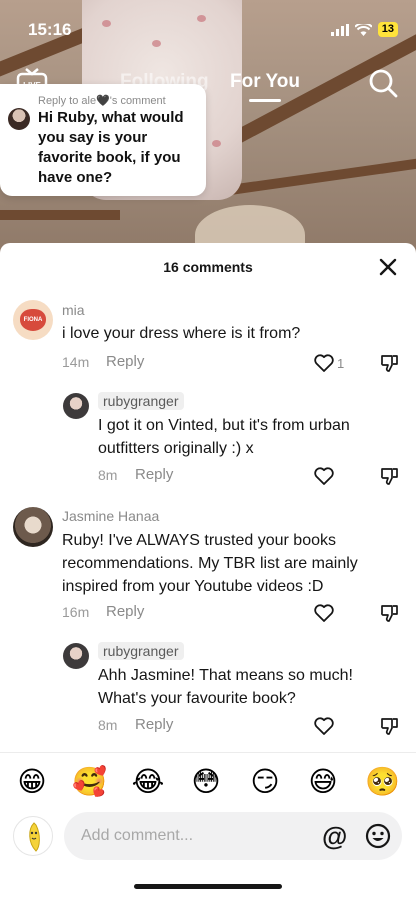 This screenshot has height=900, width=416. I want to click on like-count: 1, so click(341, 363).